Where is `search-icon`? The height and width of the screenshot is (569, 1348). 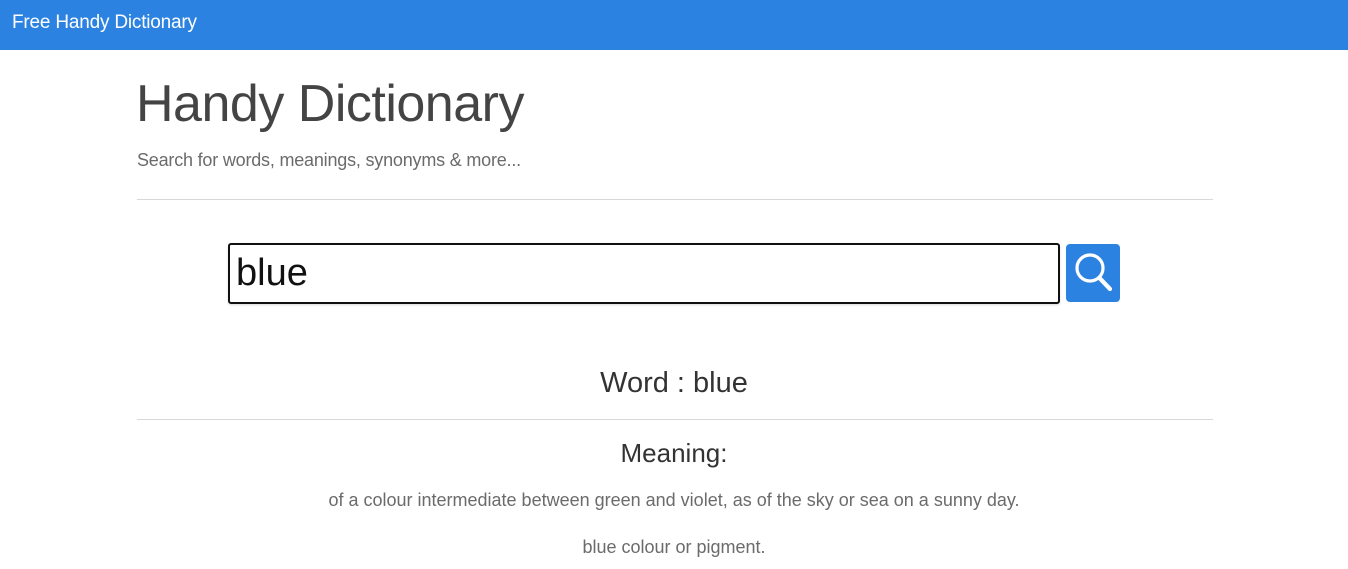
search-icon is located at coordinates (1094, 272).